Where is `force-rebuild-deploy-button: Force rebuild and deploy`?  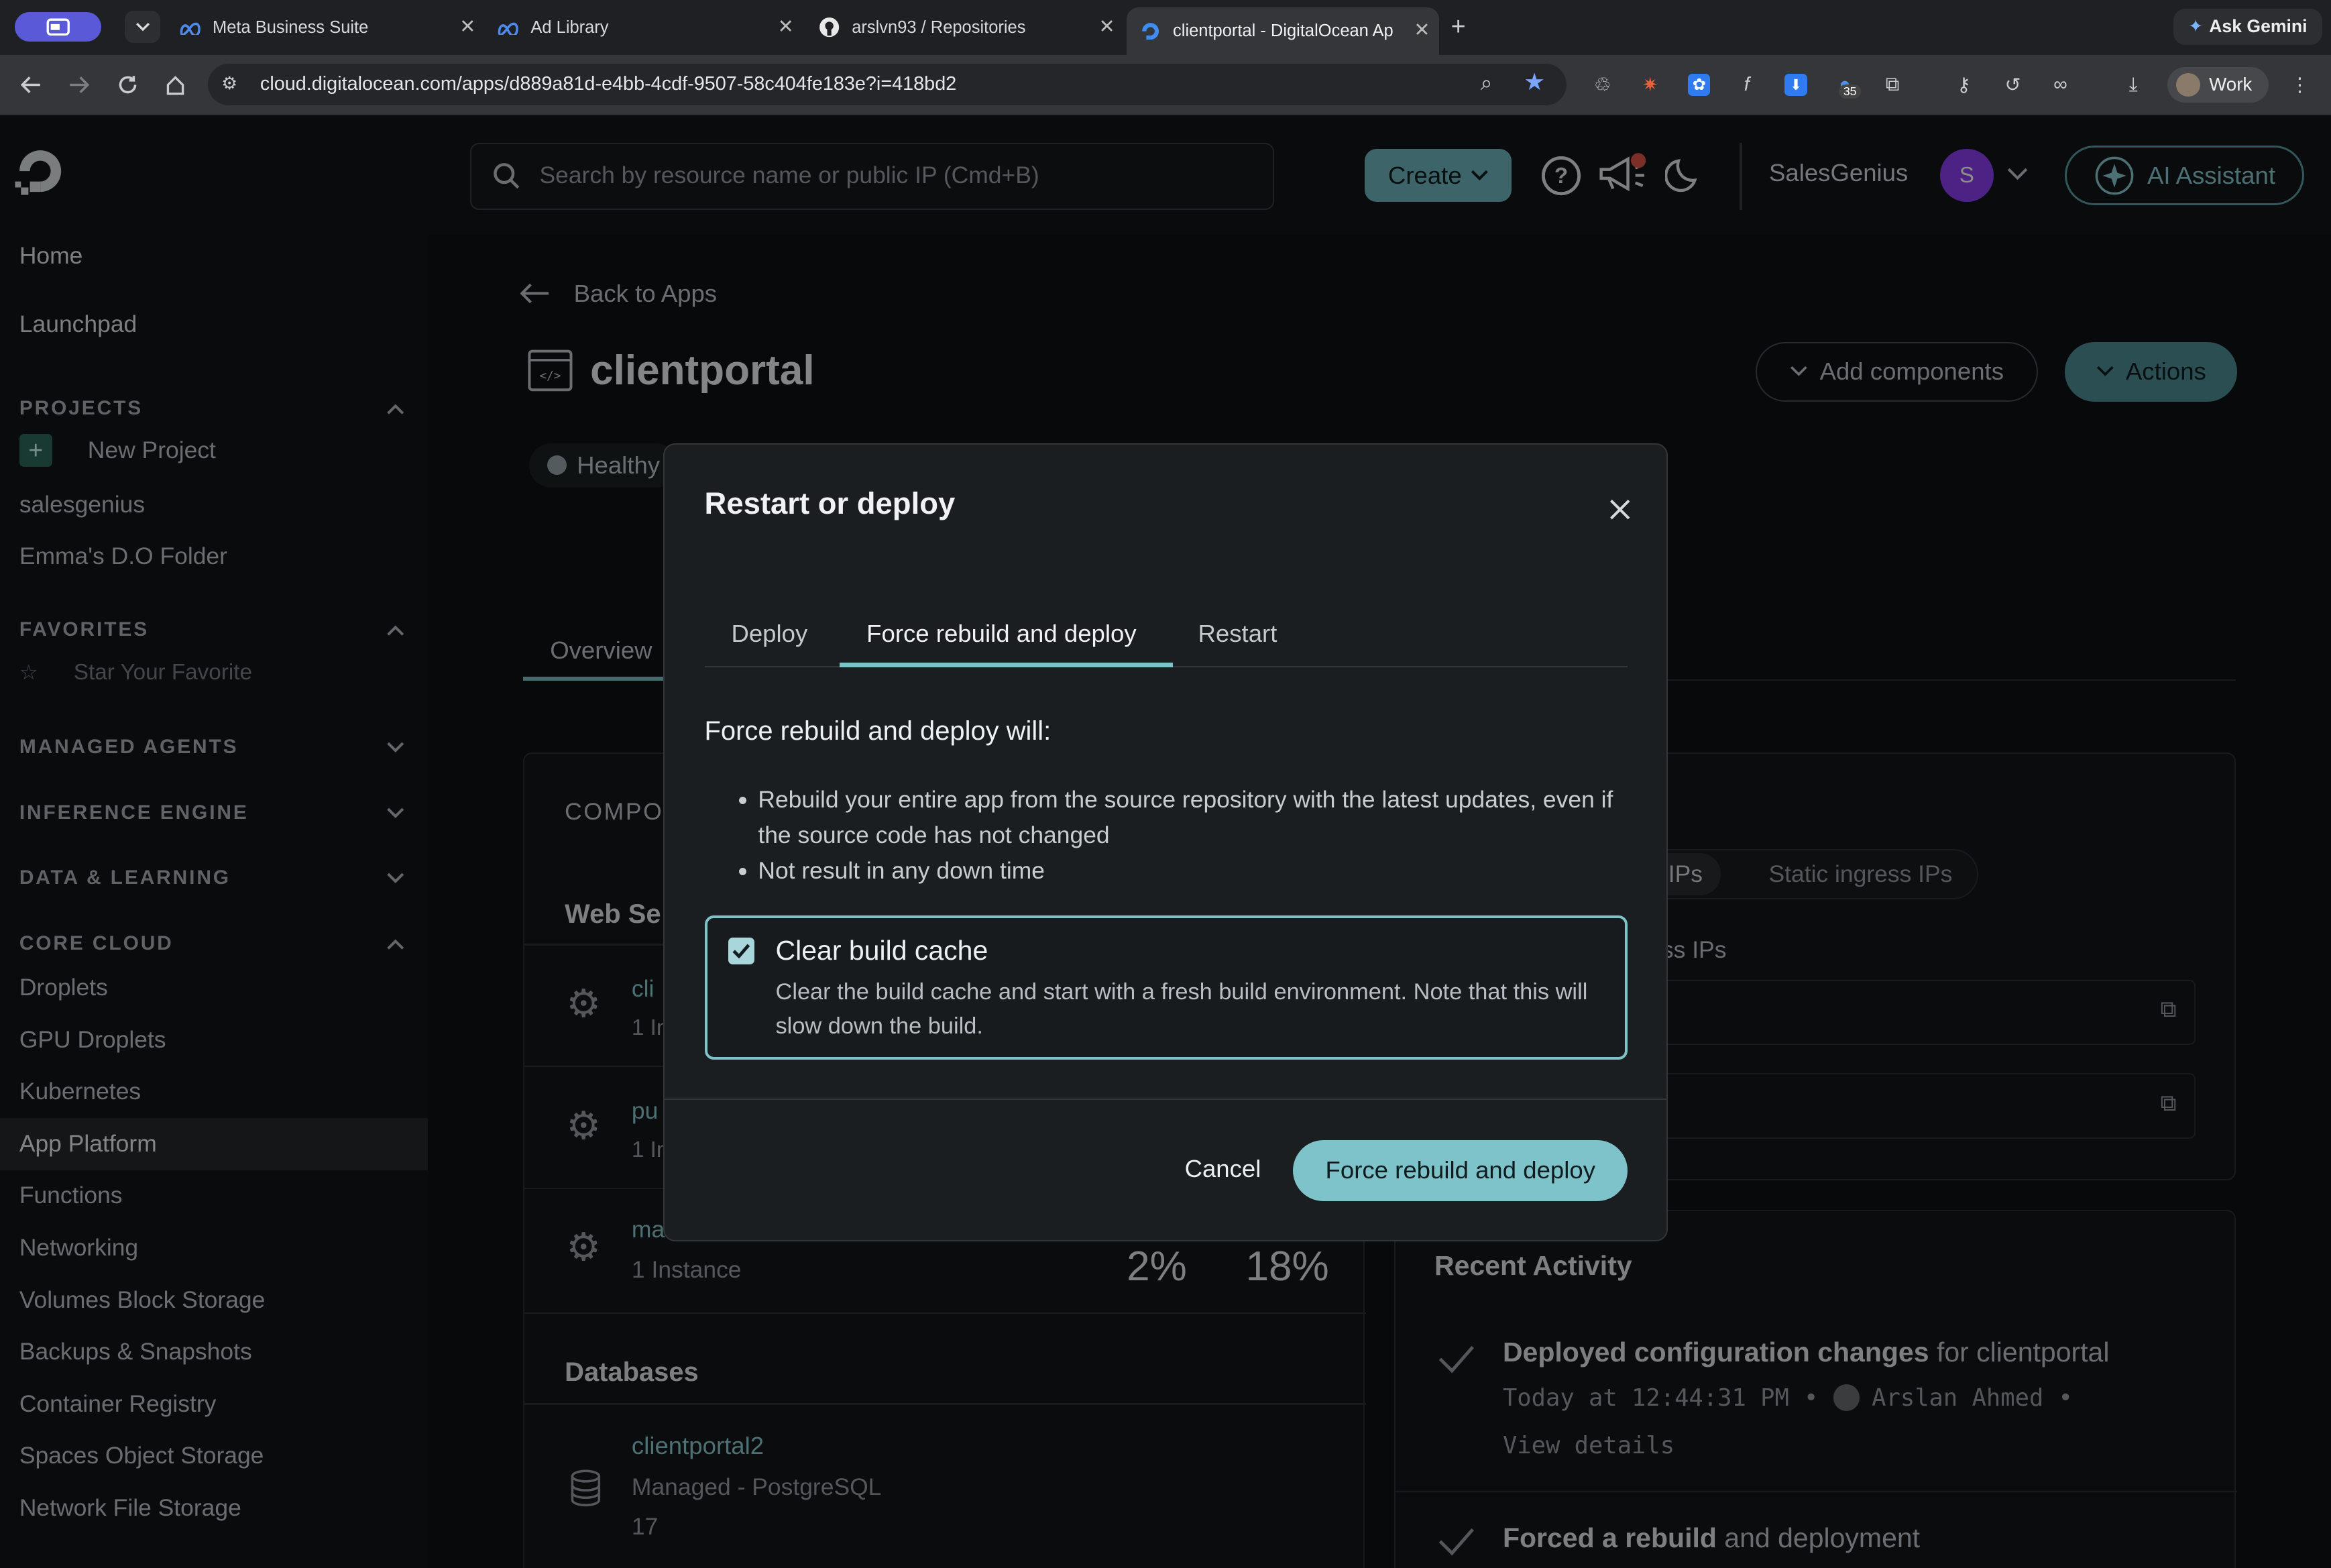 force-rebuild-deploy-button: Force rebuild and deploy is located at coordinates (1460, 1170).